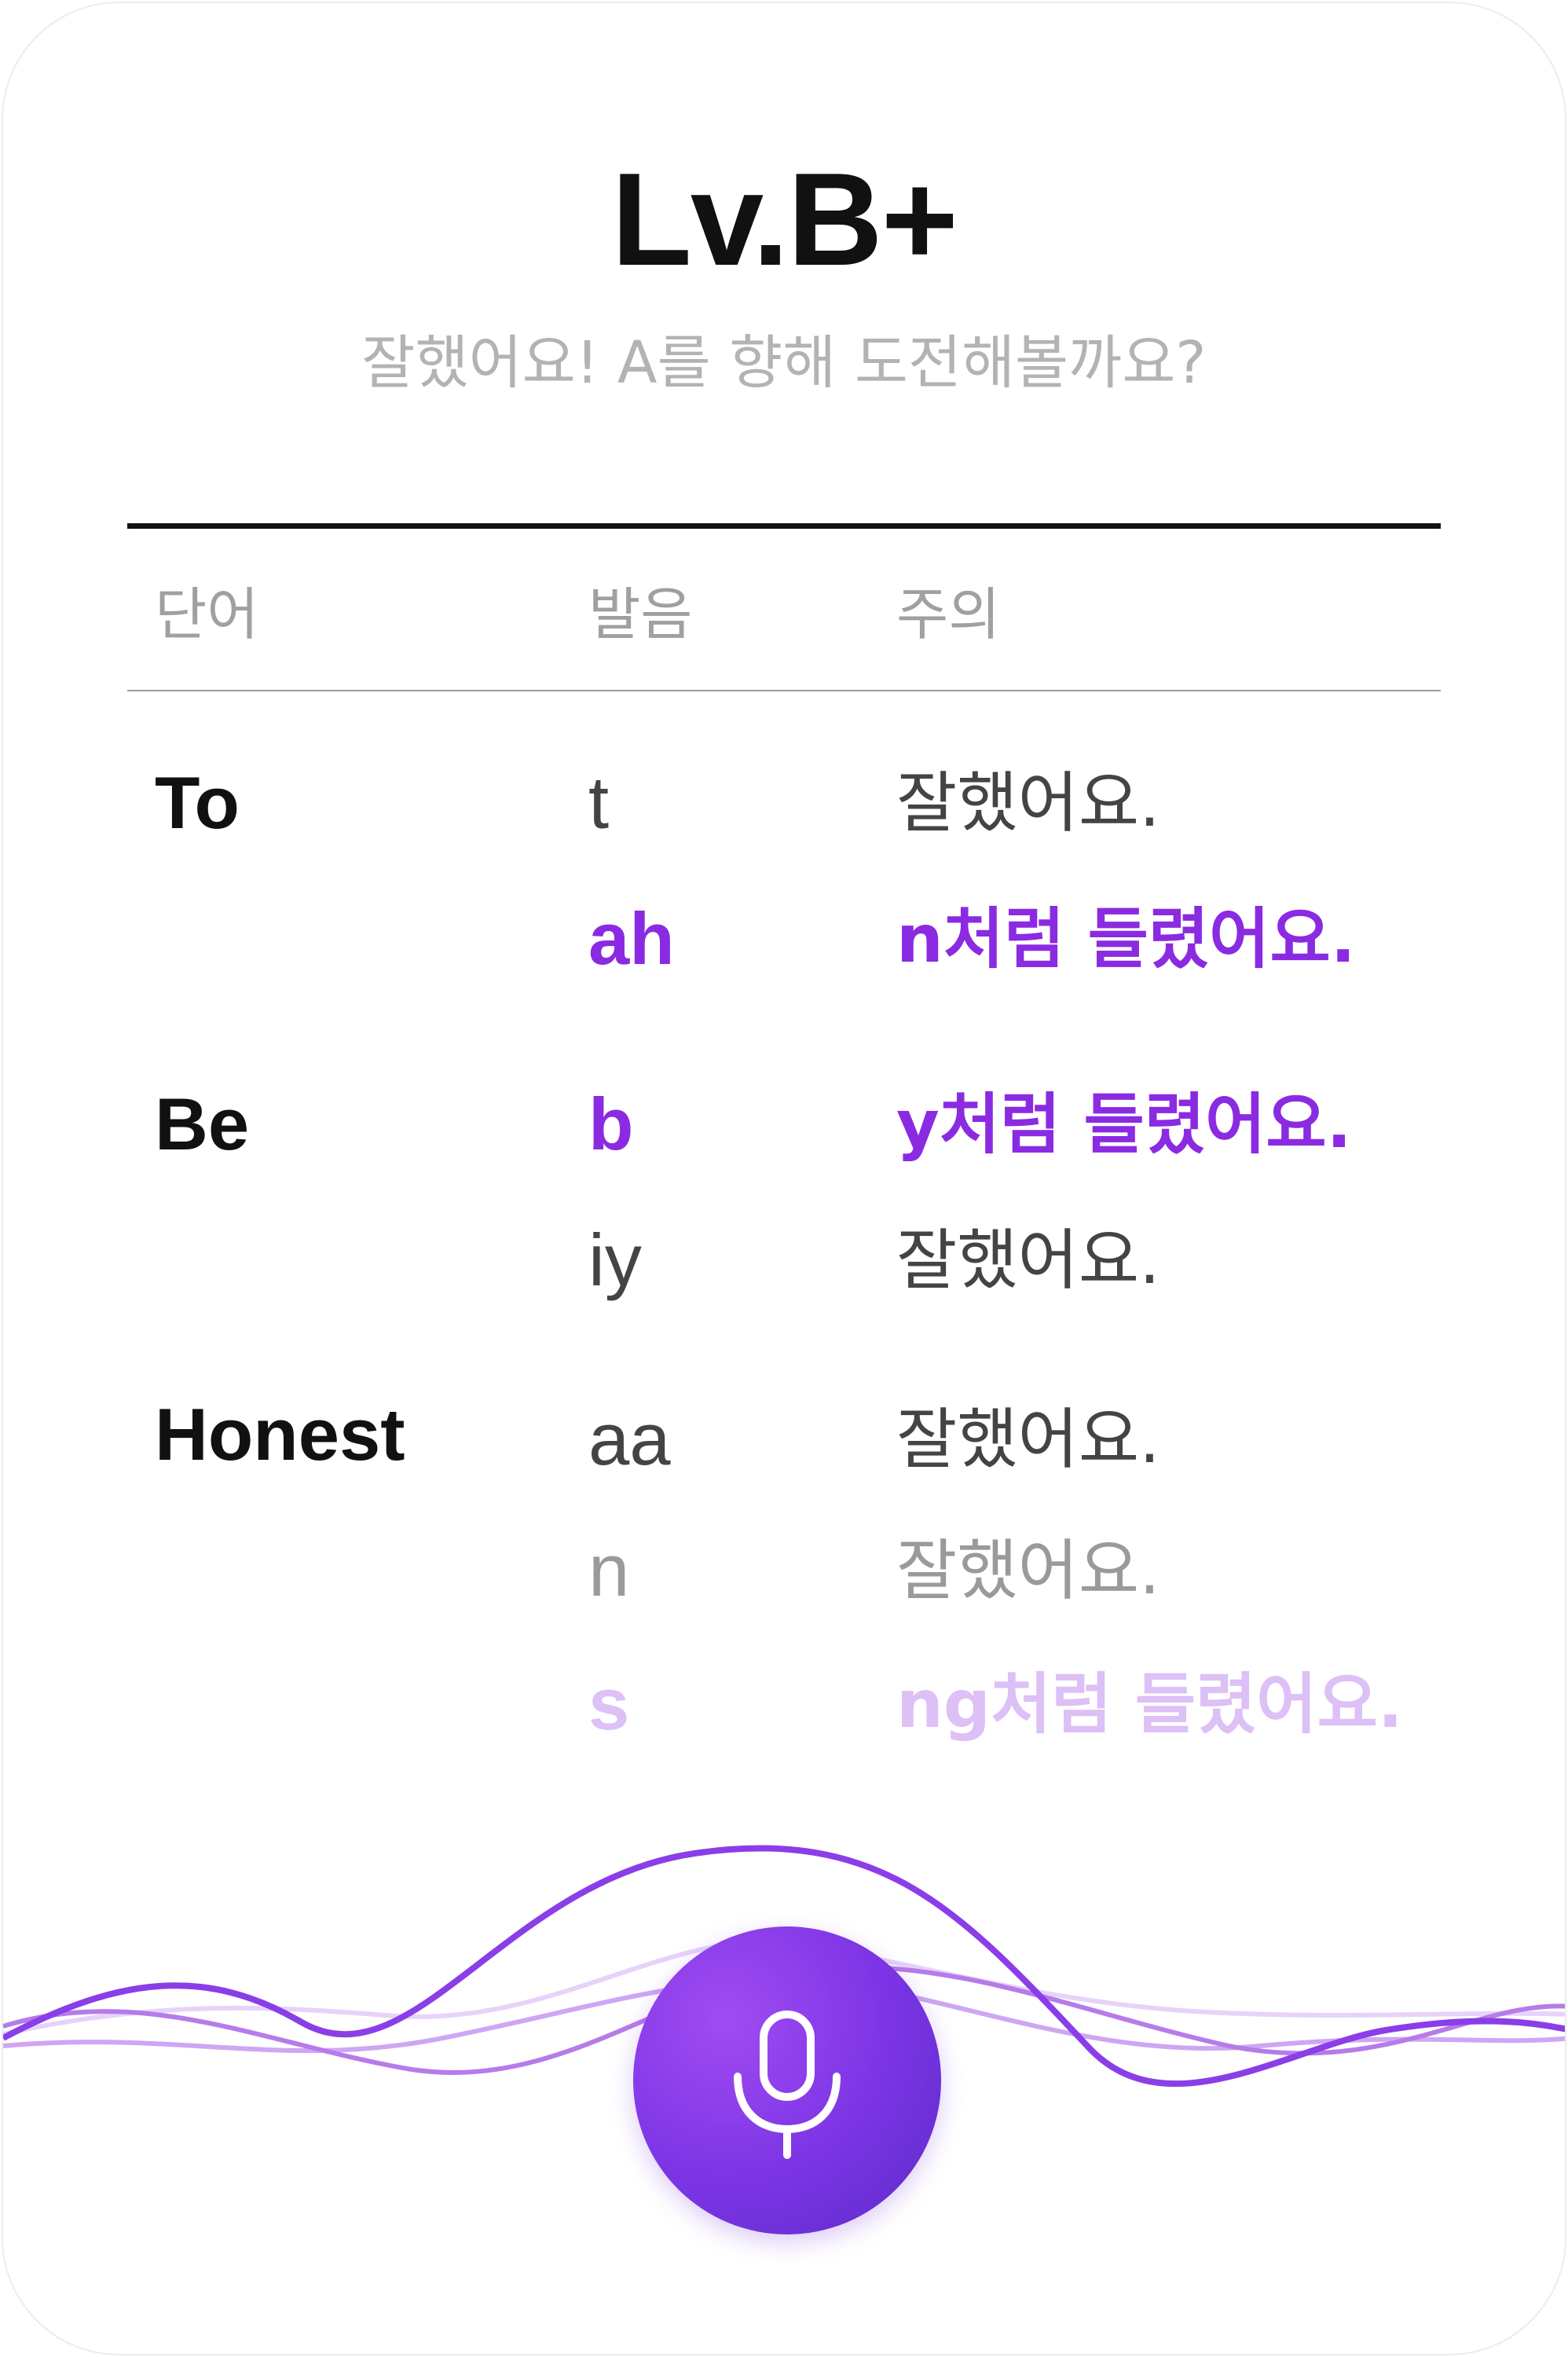 This screenshot has height=2357, width=1568. What do you see at coordinates (1126, 938) in the screenshot?
I see `feedback-cell: n처럼 들렸어요.` at bounding box center [1126, 938].